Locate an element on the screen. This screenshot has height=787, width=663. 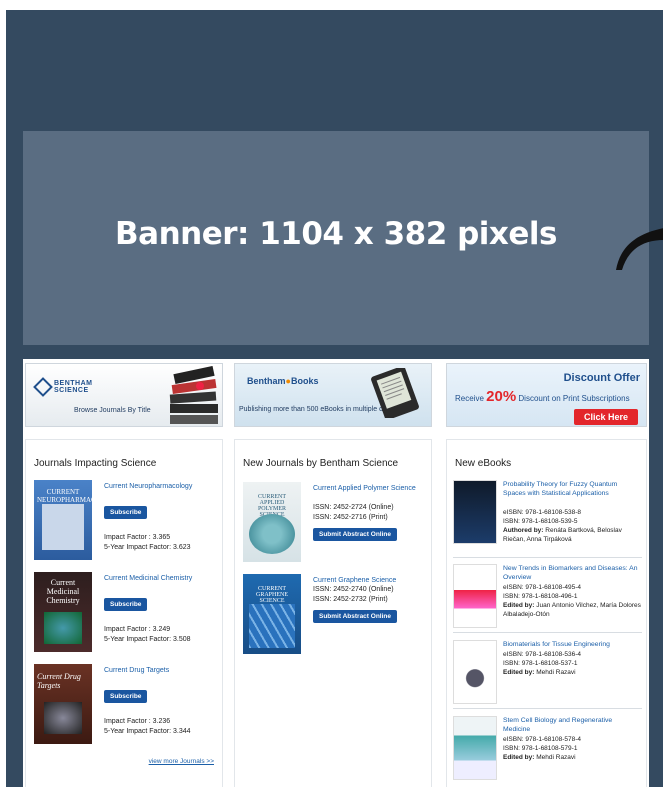
ebook-eisbn: eISBN: 978-1-68108-578-4 is located at coordinates (542, 739).